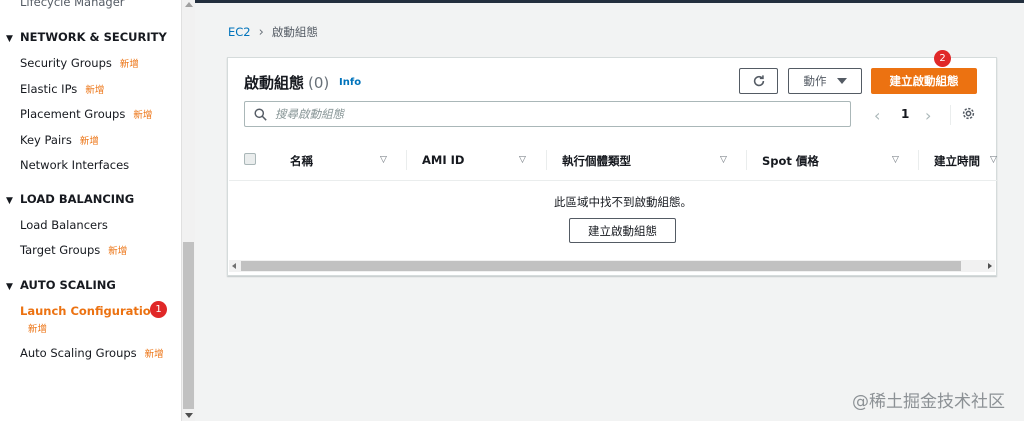  Describe the element at coordinates (189, 4) in the screenshot. I see `scroll-up-icon` at that location.